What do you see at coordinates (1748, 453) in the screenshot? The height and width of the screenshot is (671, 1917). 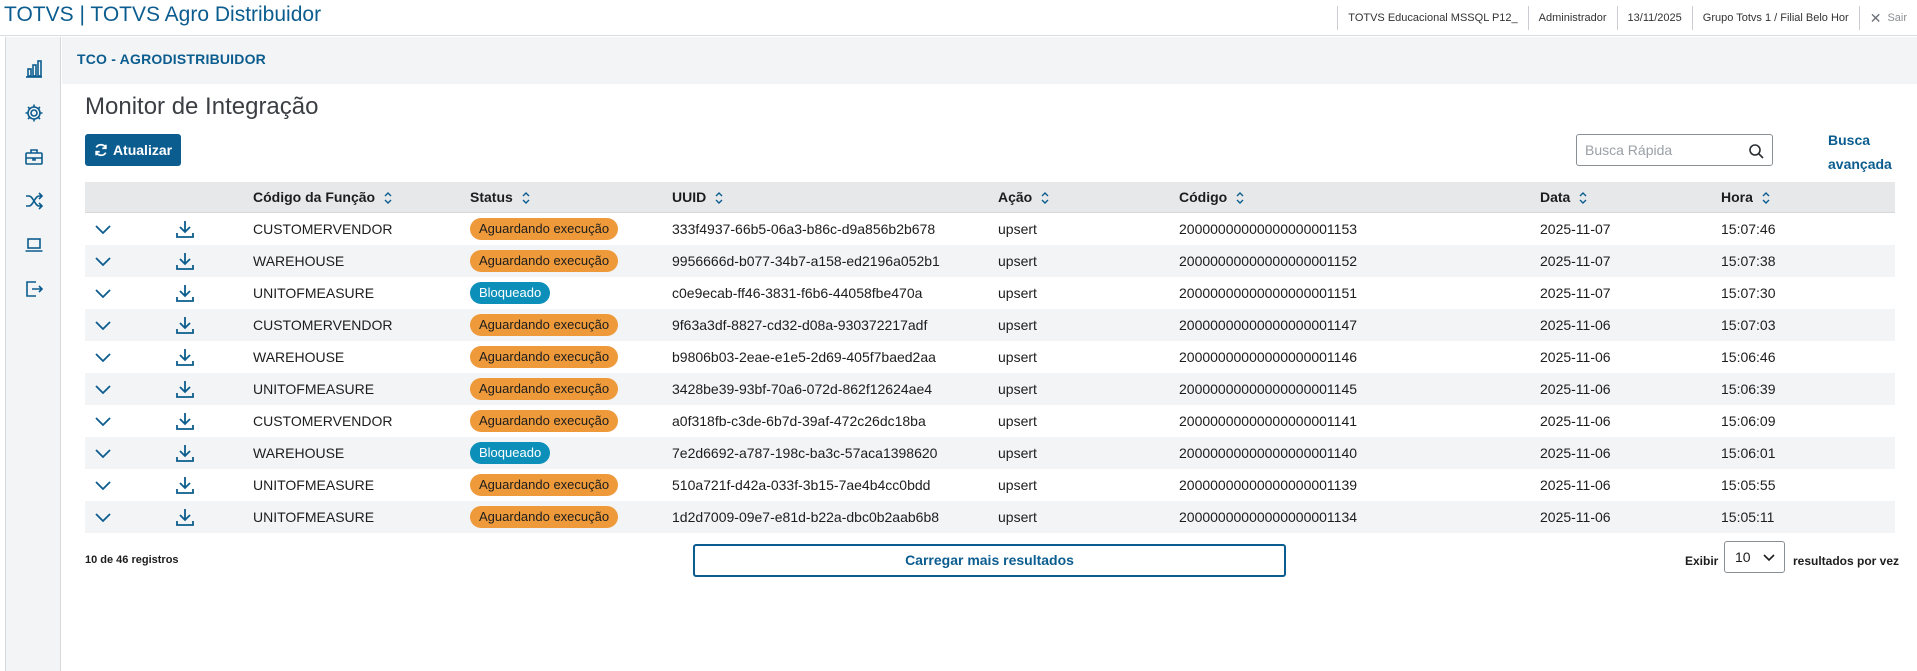 I see `cell-time: 15:06:01` at bounding box center [1748, 453].